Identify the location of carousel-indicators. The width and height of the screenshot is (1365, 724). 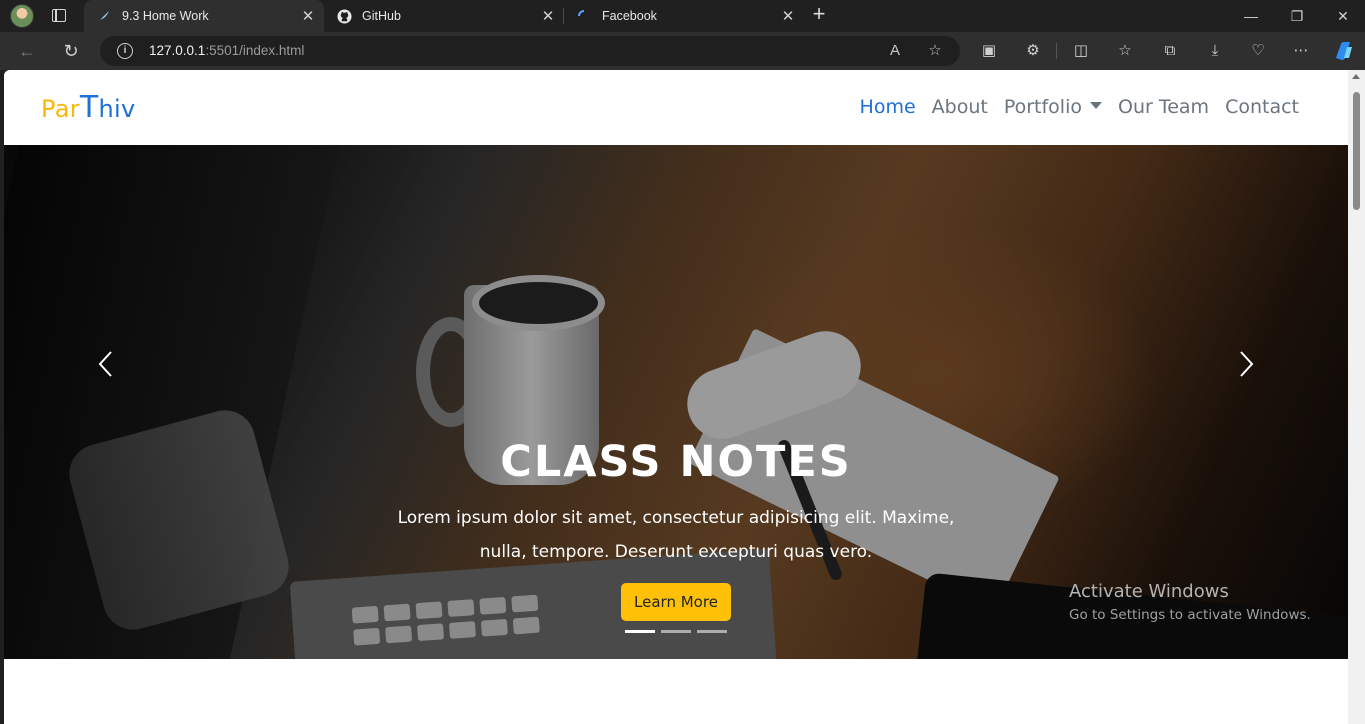
(676, 631).